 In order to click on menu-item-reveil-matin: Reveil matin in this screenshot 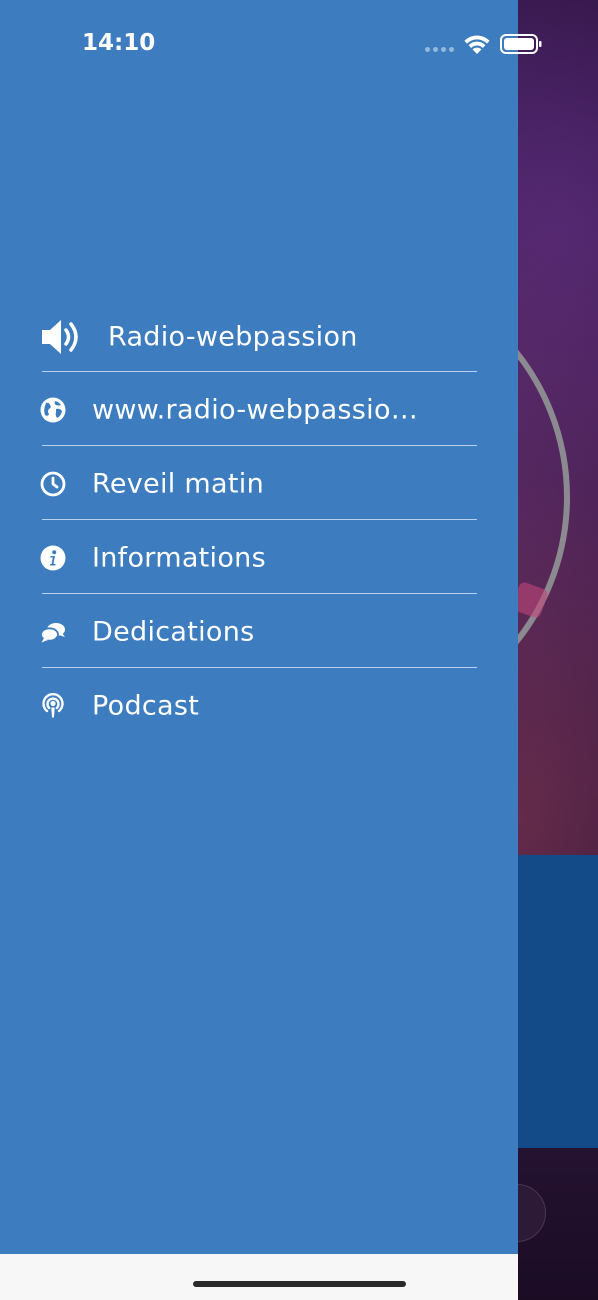, I will do `click(259, 483)`.